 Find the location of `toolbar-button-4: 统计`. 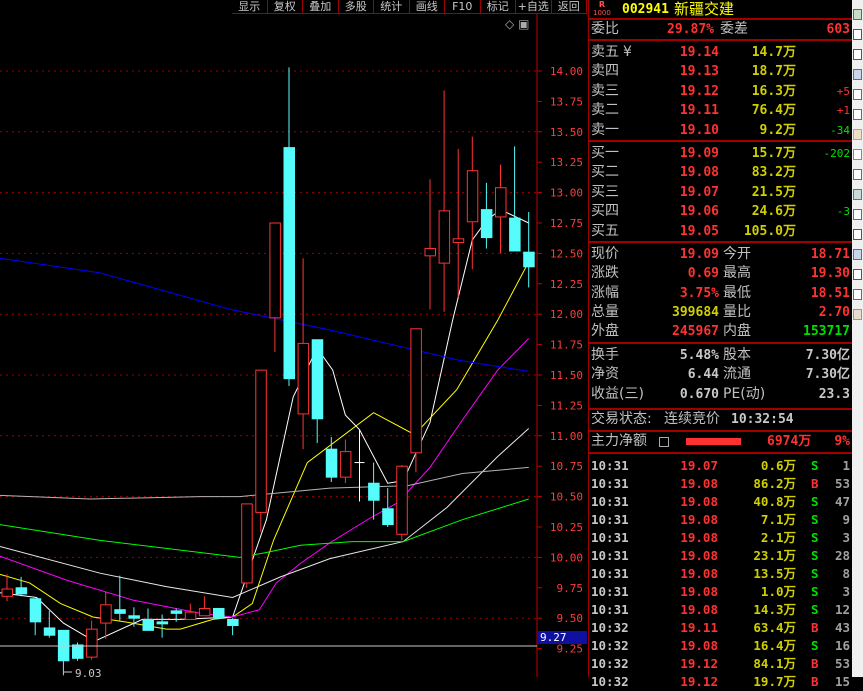

toolbar-button-4: 统计 is located at coordinates (392, 6).